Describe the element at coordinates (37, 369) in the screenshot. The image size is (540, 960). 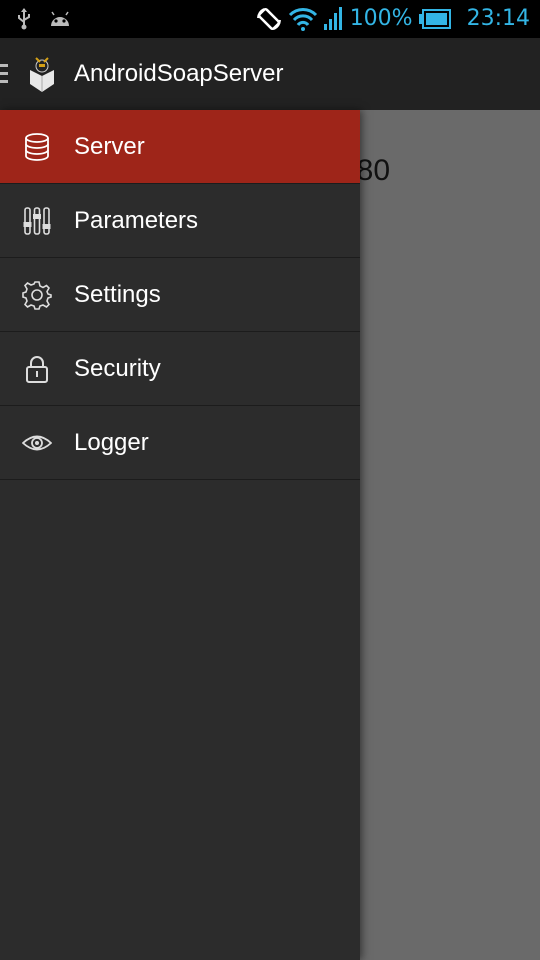
I see `lock-icon` at that location.